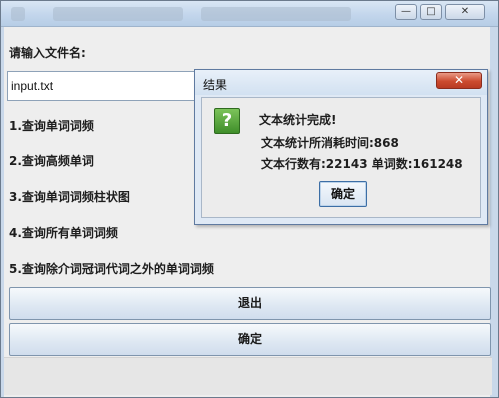 This screenshot has width=499, height=398. Describe the element at coordinates (459, 80) in the screenshot. I see `dialog-close-icon: ✕` at that location.